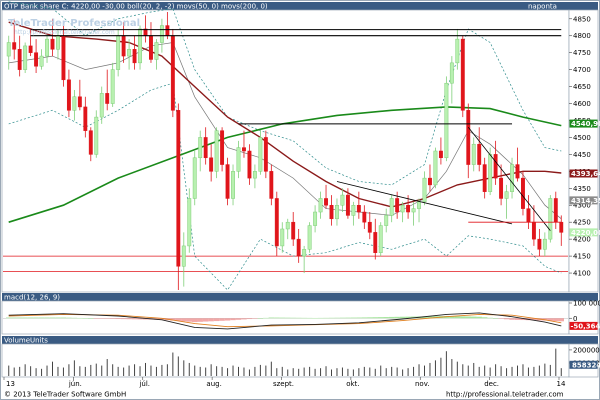 This screenshot has height=400, width=600. What do you see at coordinates (582, 53) in the screenshot?
I see `price-tick-label: 4750` at bounding box center [582, 53].